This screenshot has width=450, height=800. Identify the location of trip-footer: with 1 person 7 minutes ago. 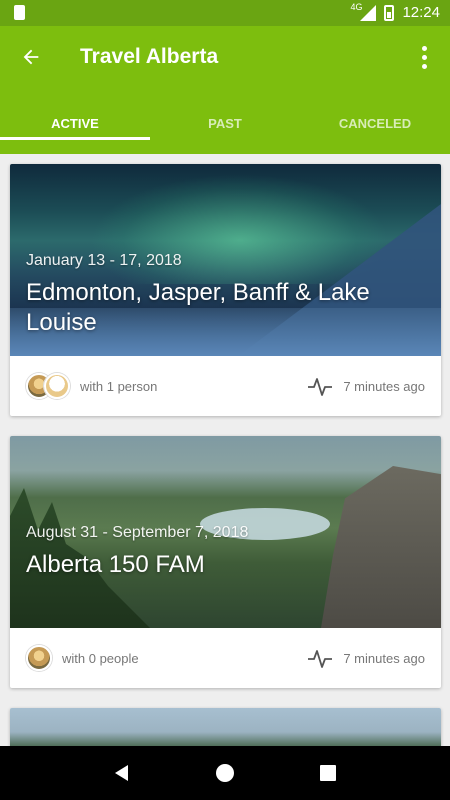
(225, 386).